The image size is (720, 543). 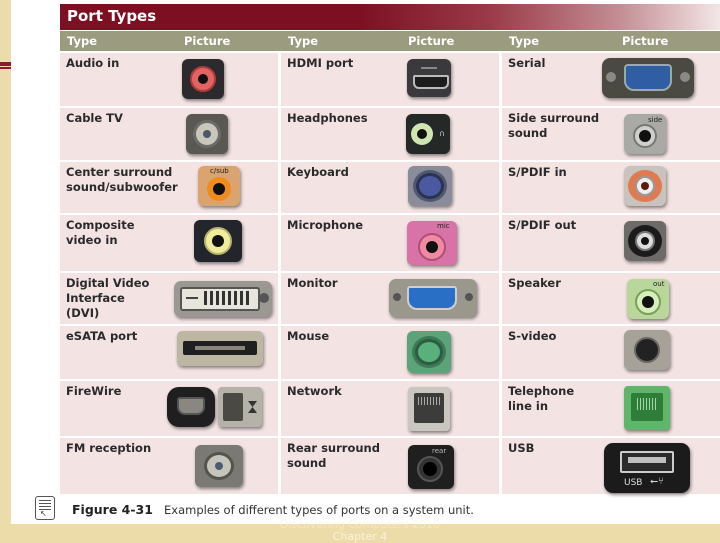 I want to click on figure-notes-icon: ↖, so click(x=45, y=508).